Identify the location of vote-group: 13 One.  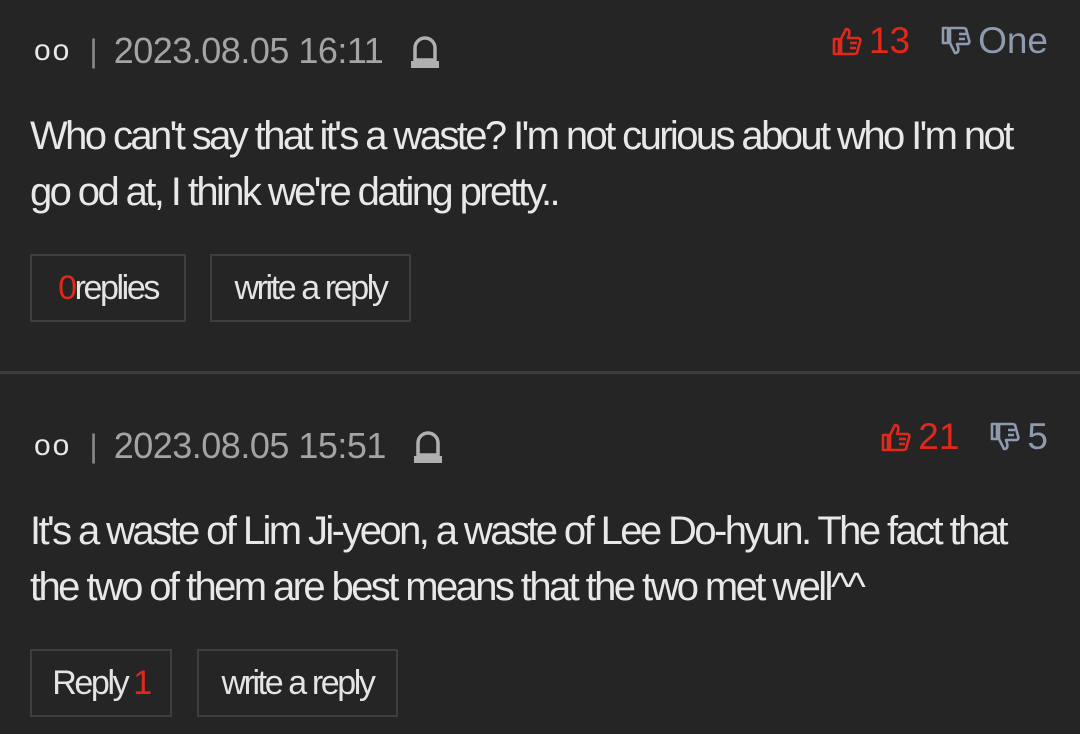
(939, 41).